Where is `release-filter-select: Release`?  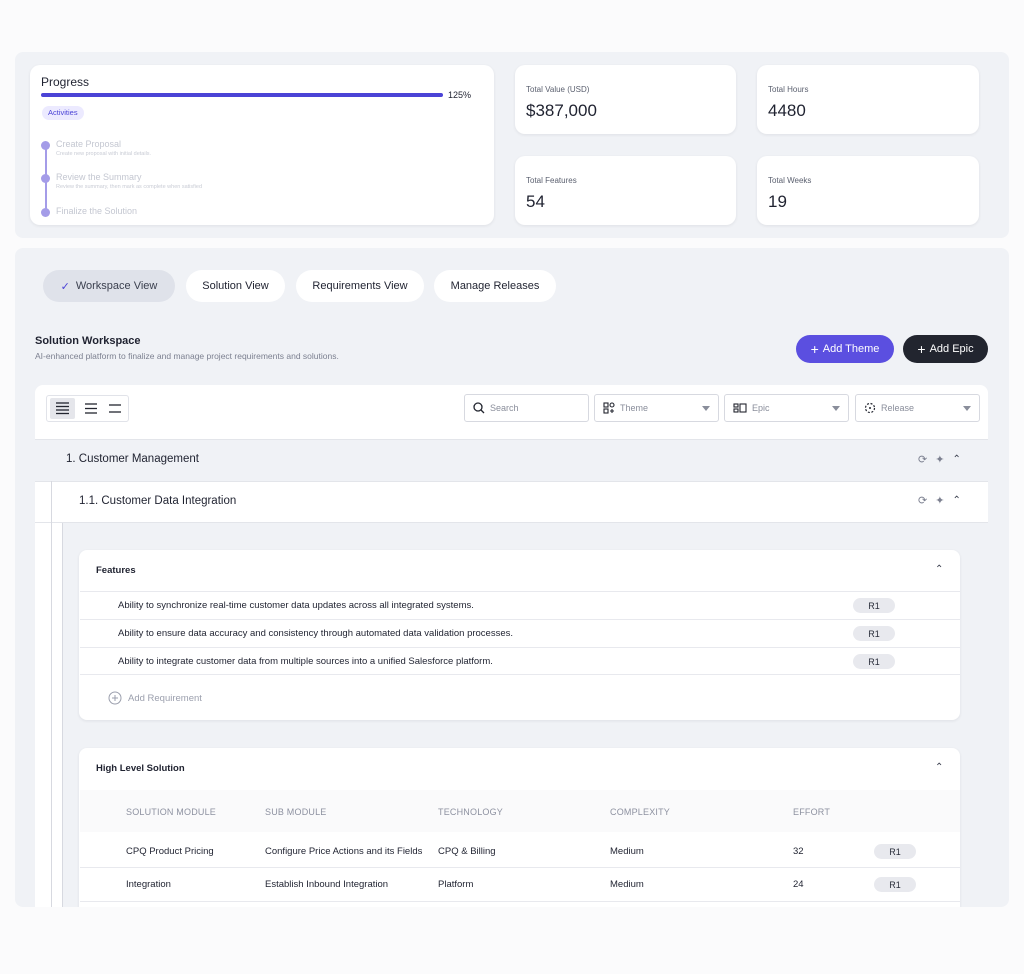
release-filter-select: Release is located at coordinates (917, 408).